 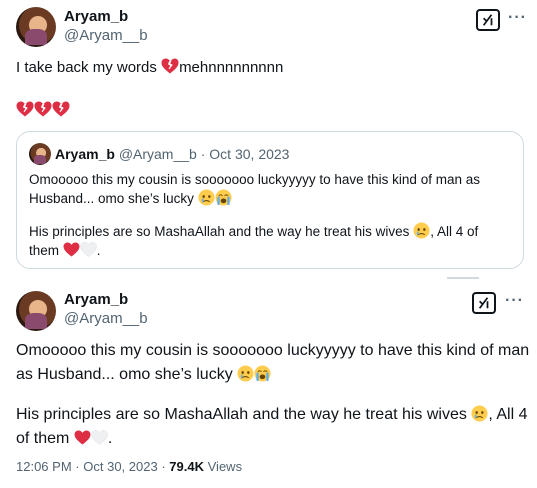 What do you see at coordinates (231, 67) in the screenshot?
I see `tweet-text-suffix: mehnnnnnnnnn` at bounding box center [231, 67].